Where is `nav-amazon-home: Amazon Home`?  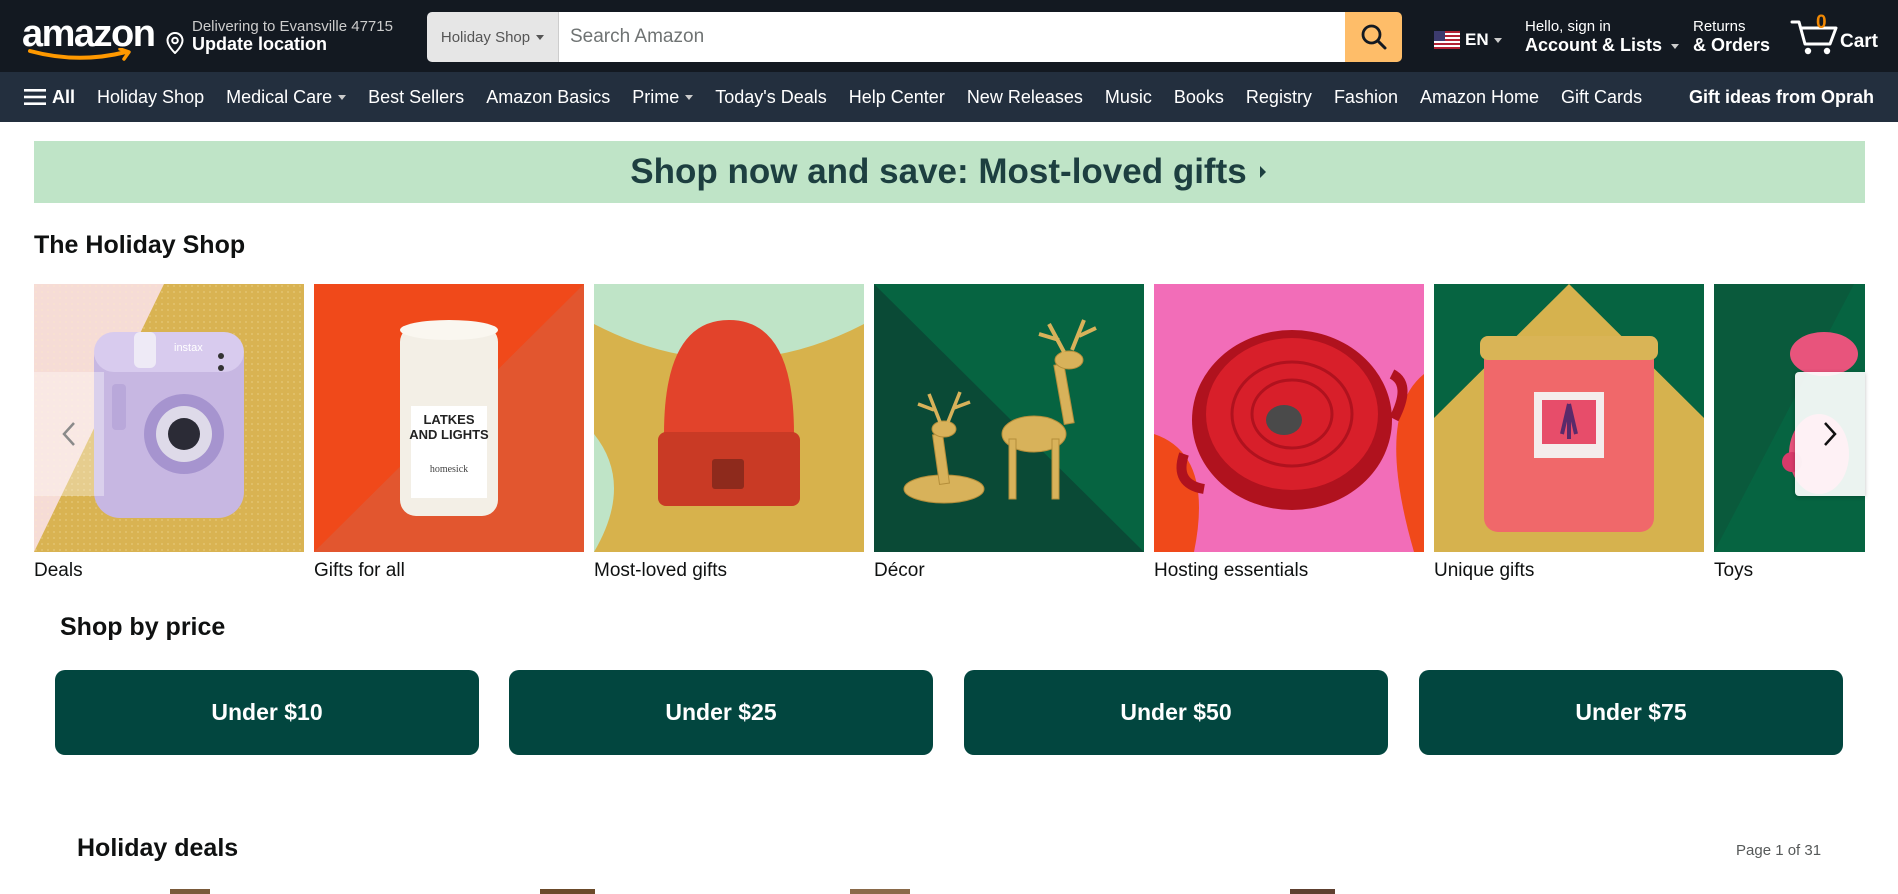 nav-amazon-home: Amazon Home is located at coordinates (1479, 97).